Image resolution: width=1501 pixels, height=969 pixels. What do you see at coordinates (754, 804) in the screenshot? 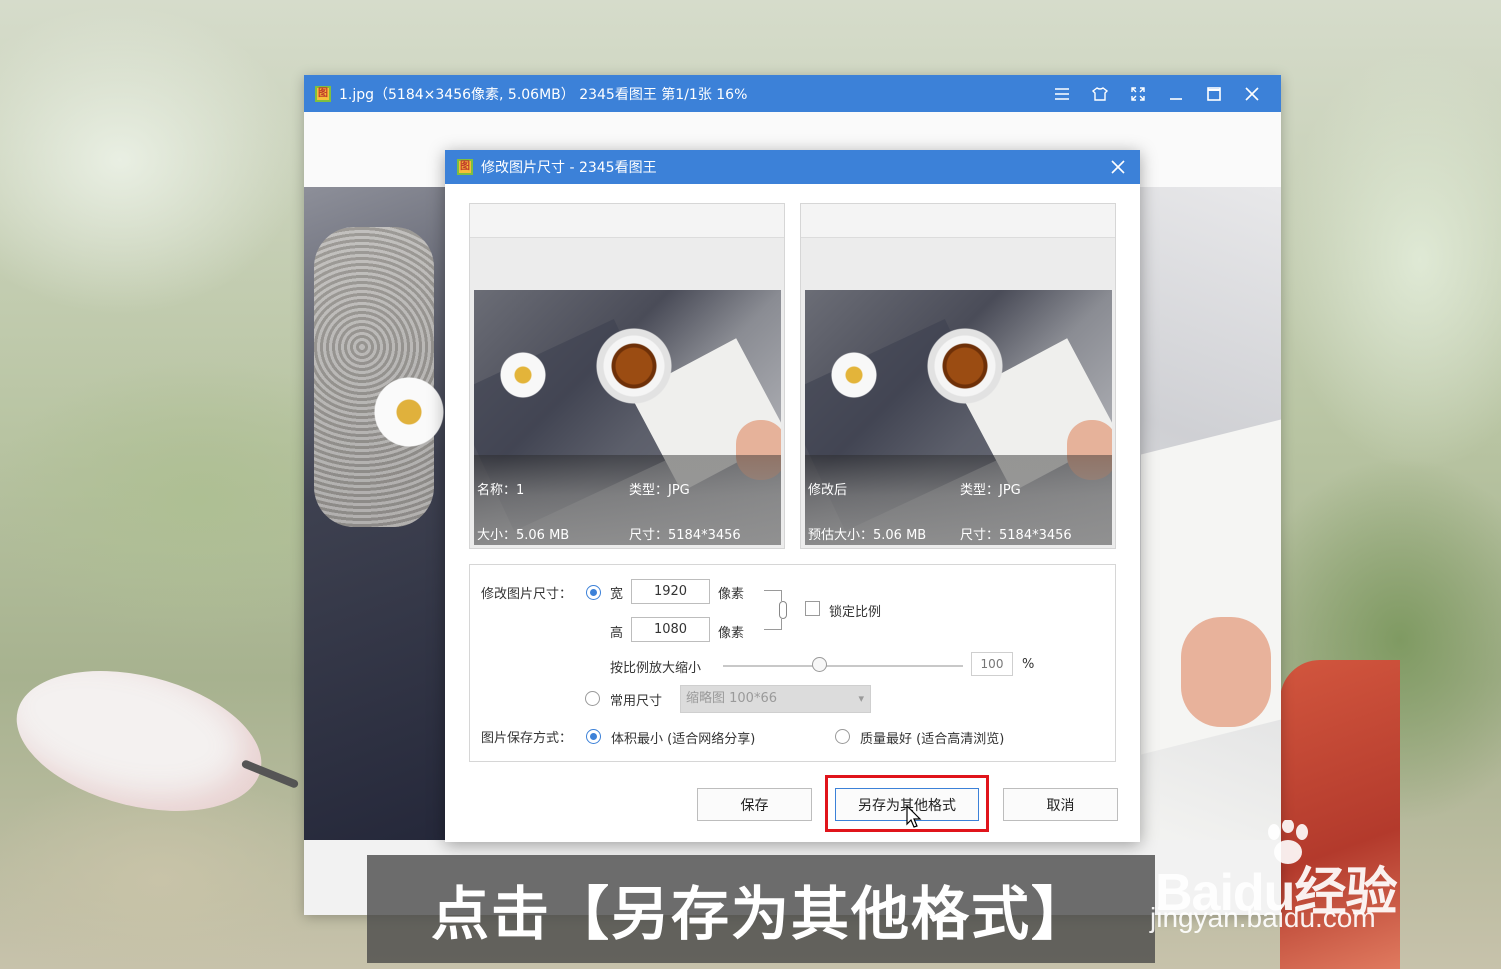
I see `save-button: 保存` at bounding box center [754, 804].